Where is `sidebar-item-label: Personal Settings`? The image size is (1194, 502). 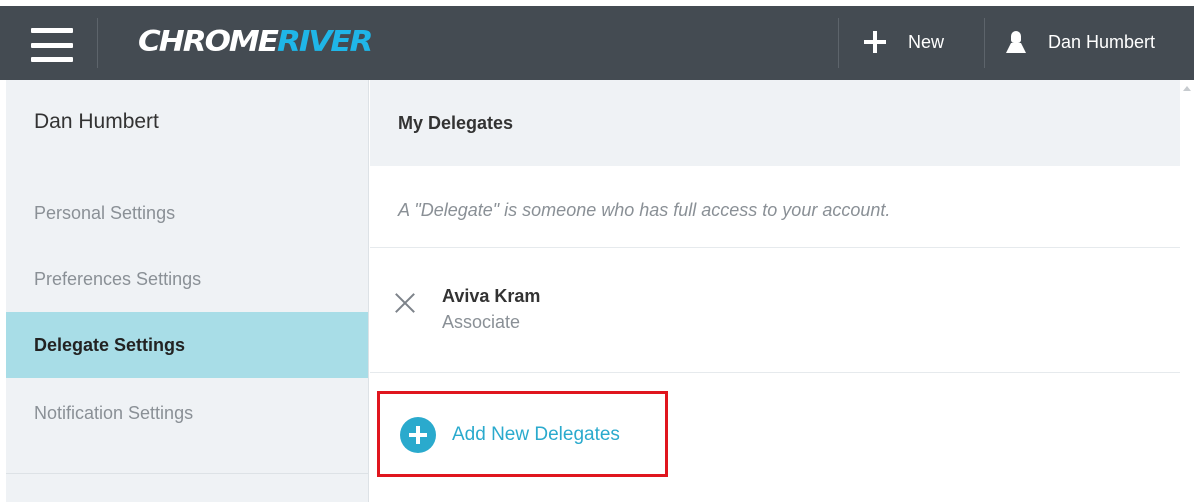 sidebar-item-label: Personal Settings is located at coordinates (105, 212).